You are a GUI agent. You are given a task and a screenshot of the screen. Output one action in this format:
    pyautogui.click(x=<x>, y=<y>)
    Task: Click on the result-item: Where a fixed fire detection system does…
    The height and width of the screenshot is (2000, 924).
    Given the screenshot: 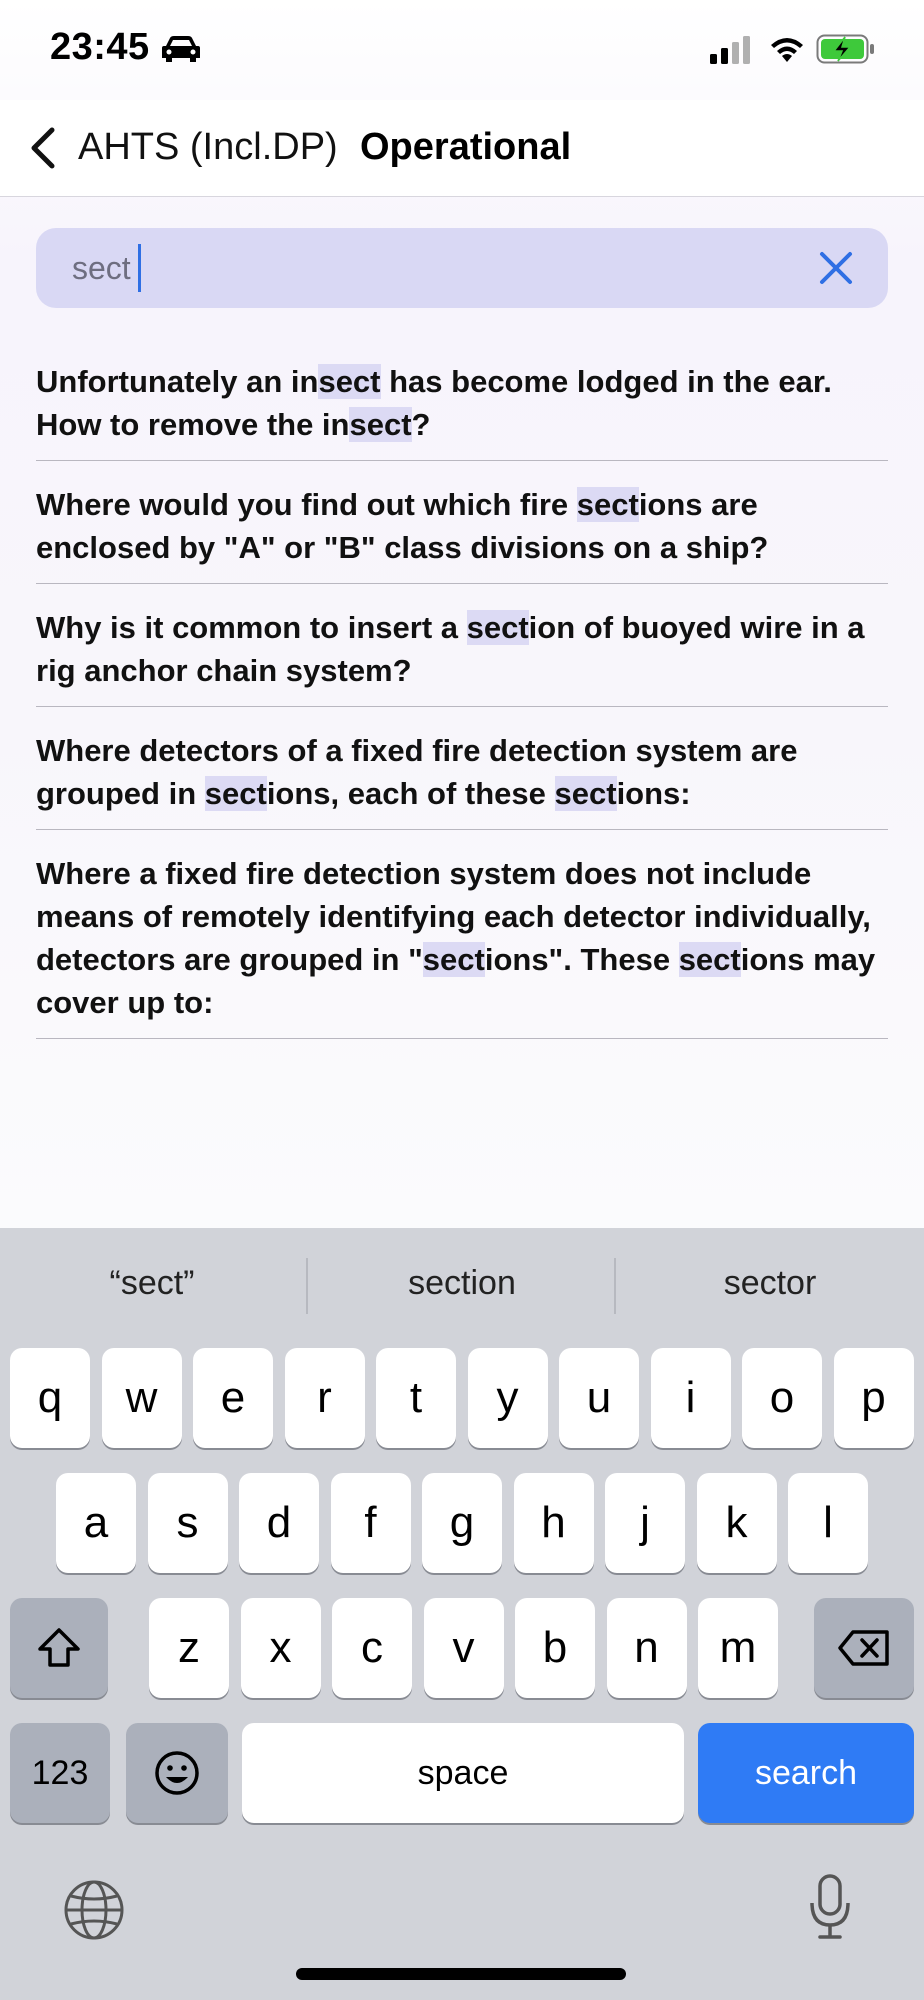 What is the action you would take?
    pyautogui.click(x=462, y=942)
    